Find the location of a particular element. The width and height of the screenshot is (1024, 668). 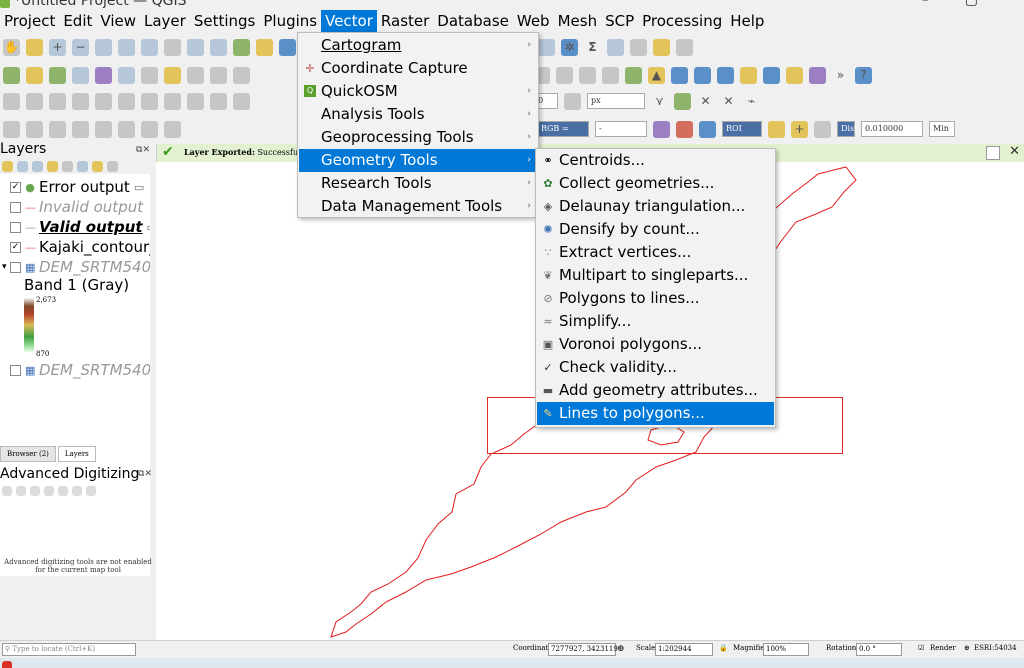

magnifier-field: 100% is located at coordinates (786, 649).